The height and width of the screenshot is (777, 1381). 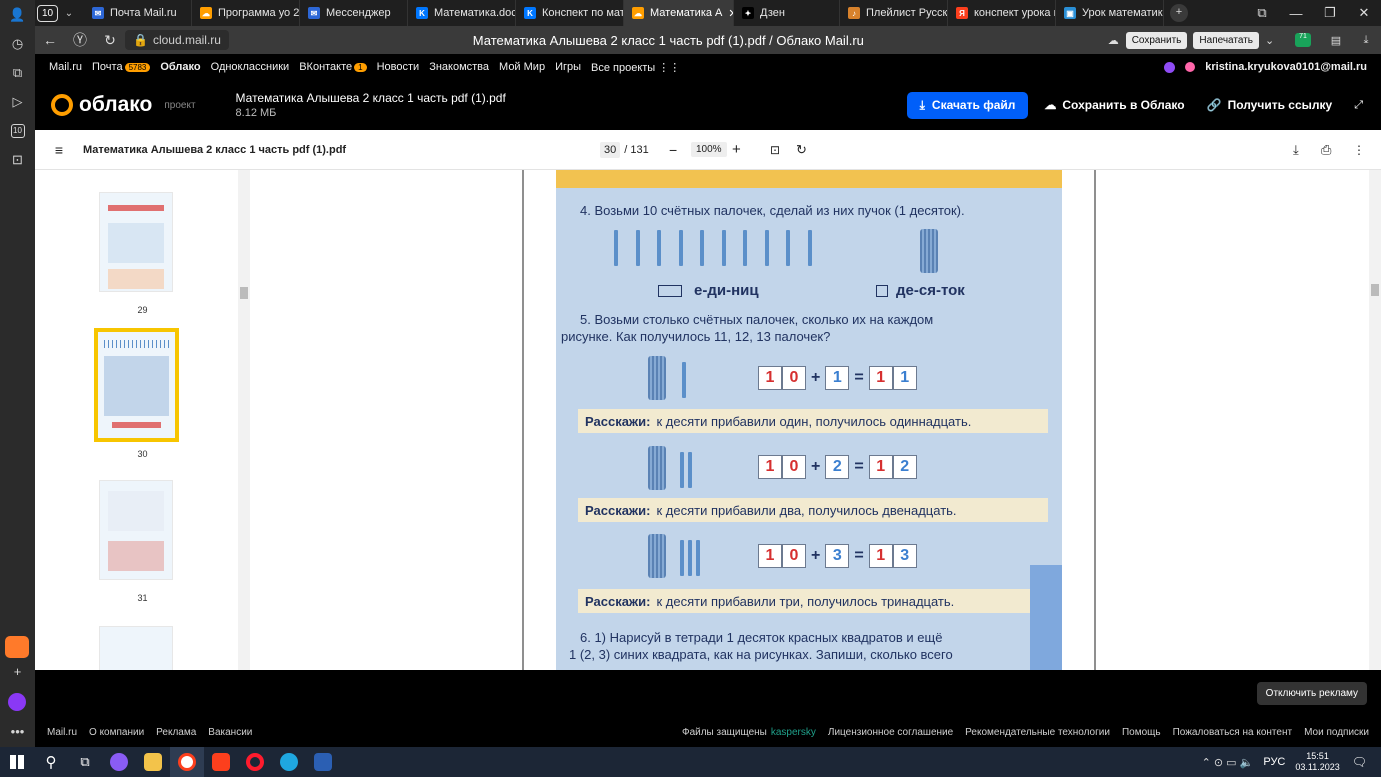 I want to click on portal-link-ok: Одноклассники, so click(x=250, y=67).